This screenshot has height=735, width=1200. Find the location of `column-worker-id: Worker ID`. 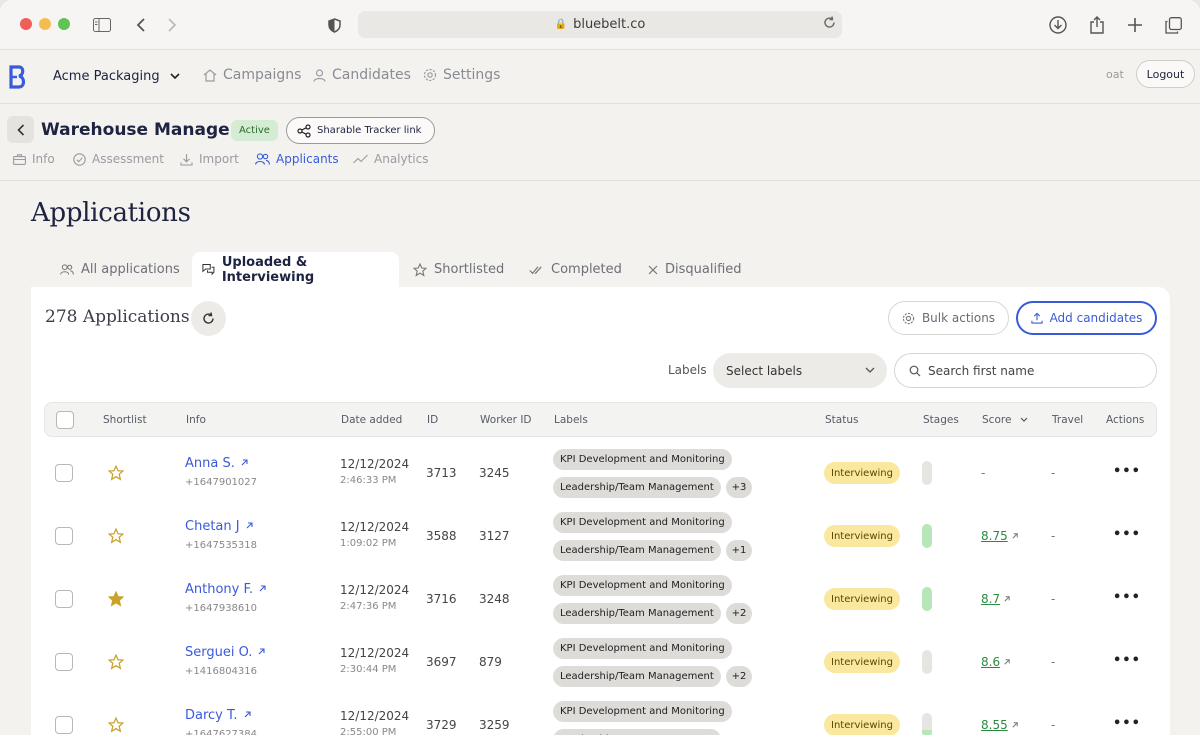

column-worker-id: Worker ID is located at coordinates (506, 420).